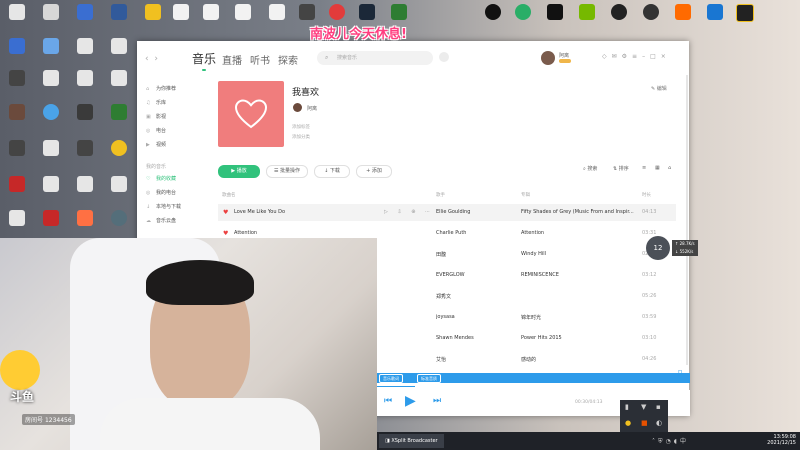  I want to click on sidebar-item-library: ♫ 乐库, so click(156, 102).